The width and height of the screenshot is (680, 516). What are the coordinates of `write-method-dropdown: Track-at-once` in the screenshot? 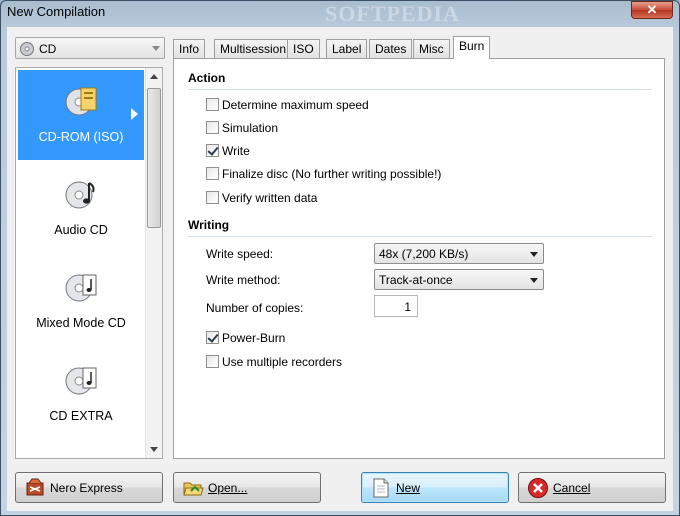 It's located at (459, 279).